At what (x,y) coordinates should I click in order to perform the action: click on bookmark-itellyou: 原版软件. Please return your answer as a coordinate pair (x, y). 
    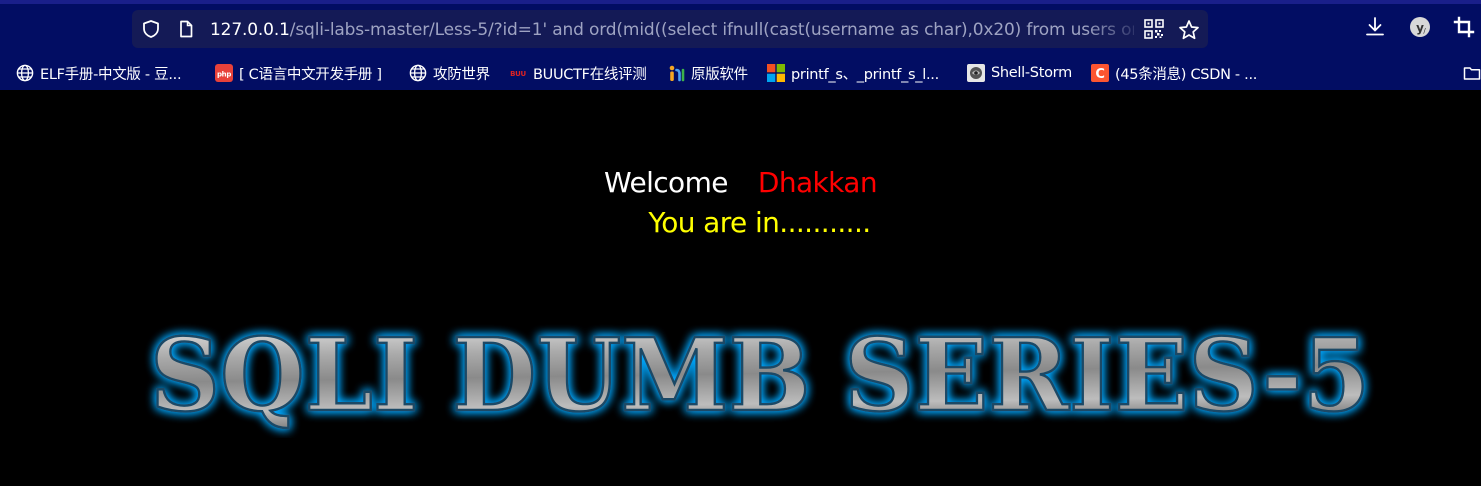
    Looking at the image, I should click on (707, 73).